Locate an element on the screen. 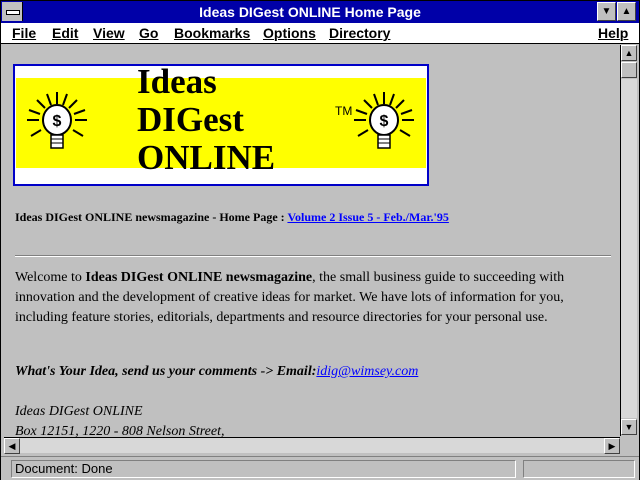  status-bar: Document: Done is located at coordinates (320, 468).